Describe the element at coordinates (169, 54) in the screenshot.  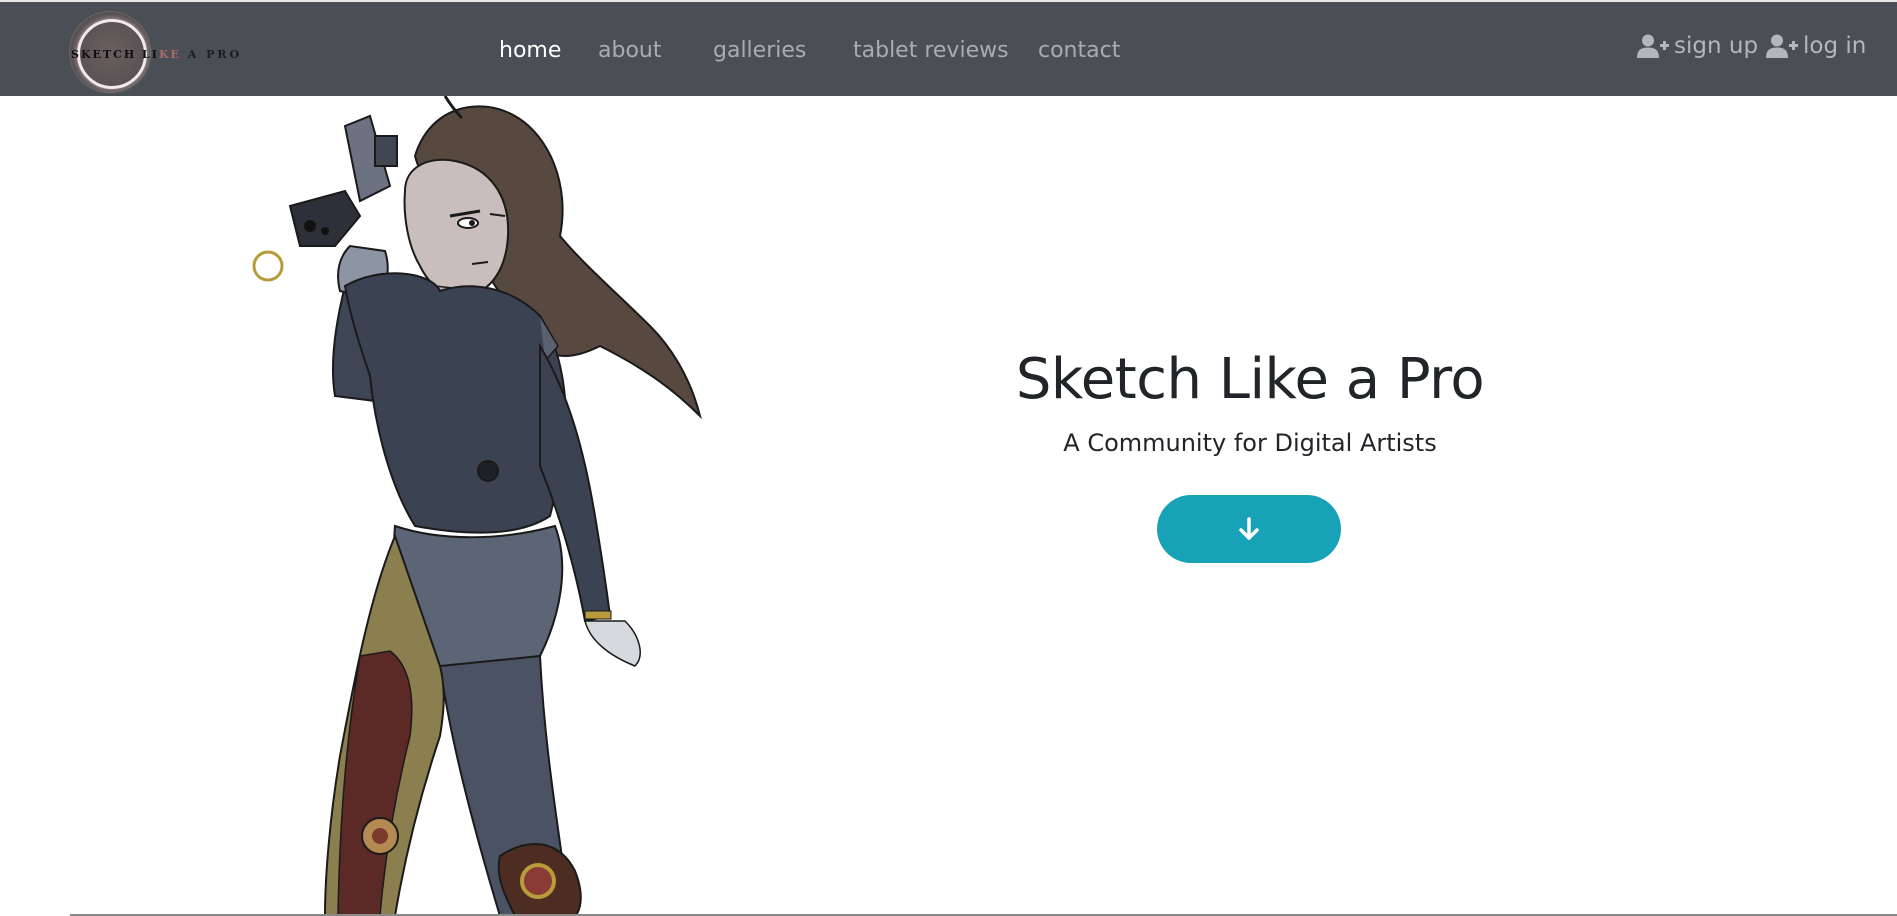
I see `logo-text-part2: KE` at that location.